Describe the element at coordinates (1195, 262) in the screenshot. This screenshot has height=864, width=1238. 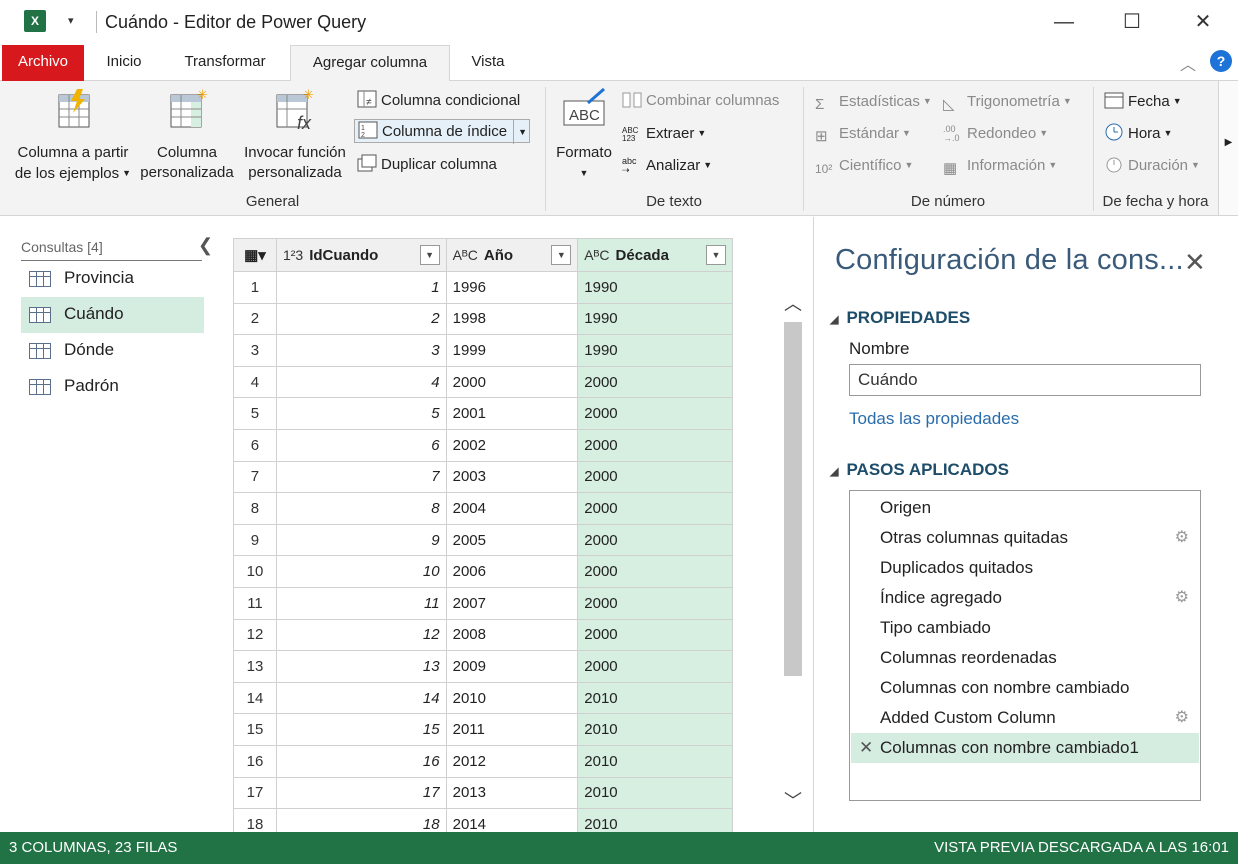
I see `close-icon: ✕` at that location.